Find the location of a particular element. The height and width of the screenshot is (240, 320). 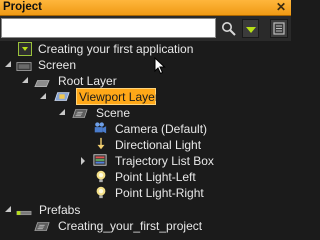

hint-arrow-icon is located at coordinates (25, 49).